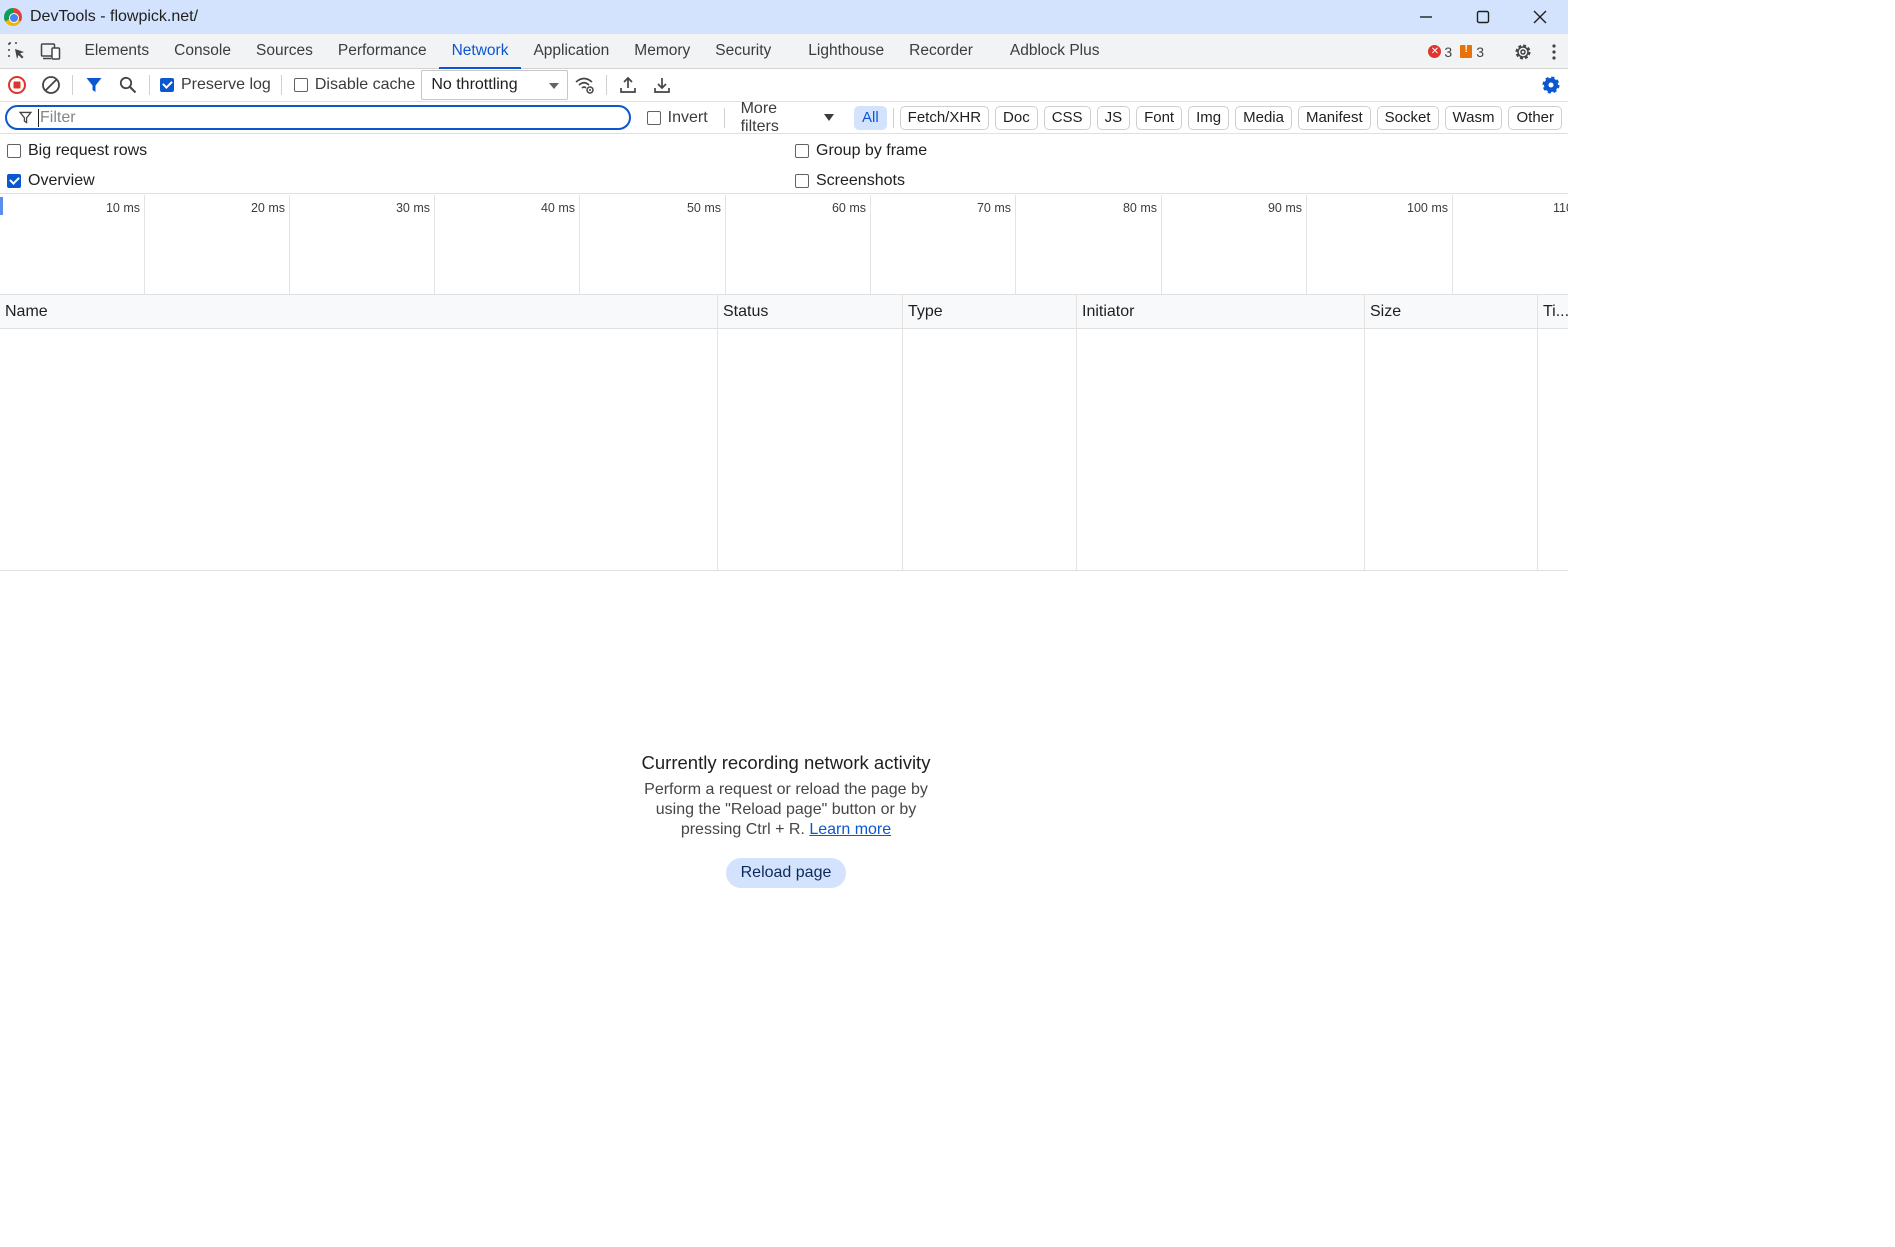 The width and height of the screenshot is (1895, 1247). I want to click on minimize-icon, so click(1425, 17).